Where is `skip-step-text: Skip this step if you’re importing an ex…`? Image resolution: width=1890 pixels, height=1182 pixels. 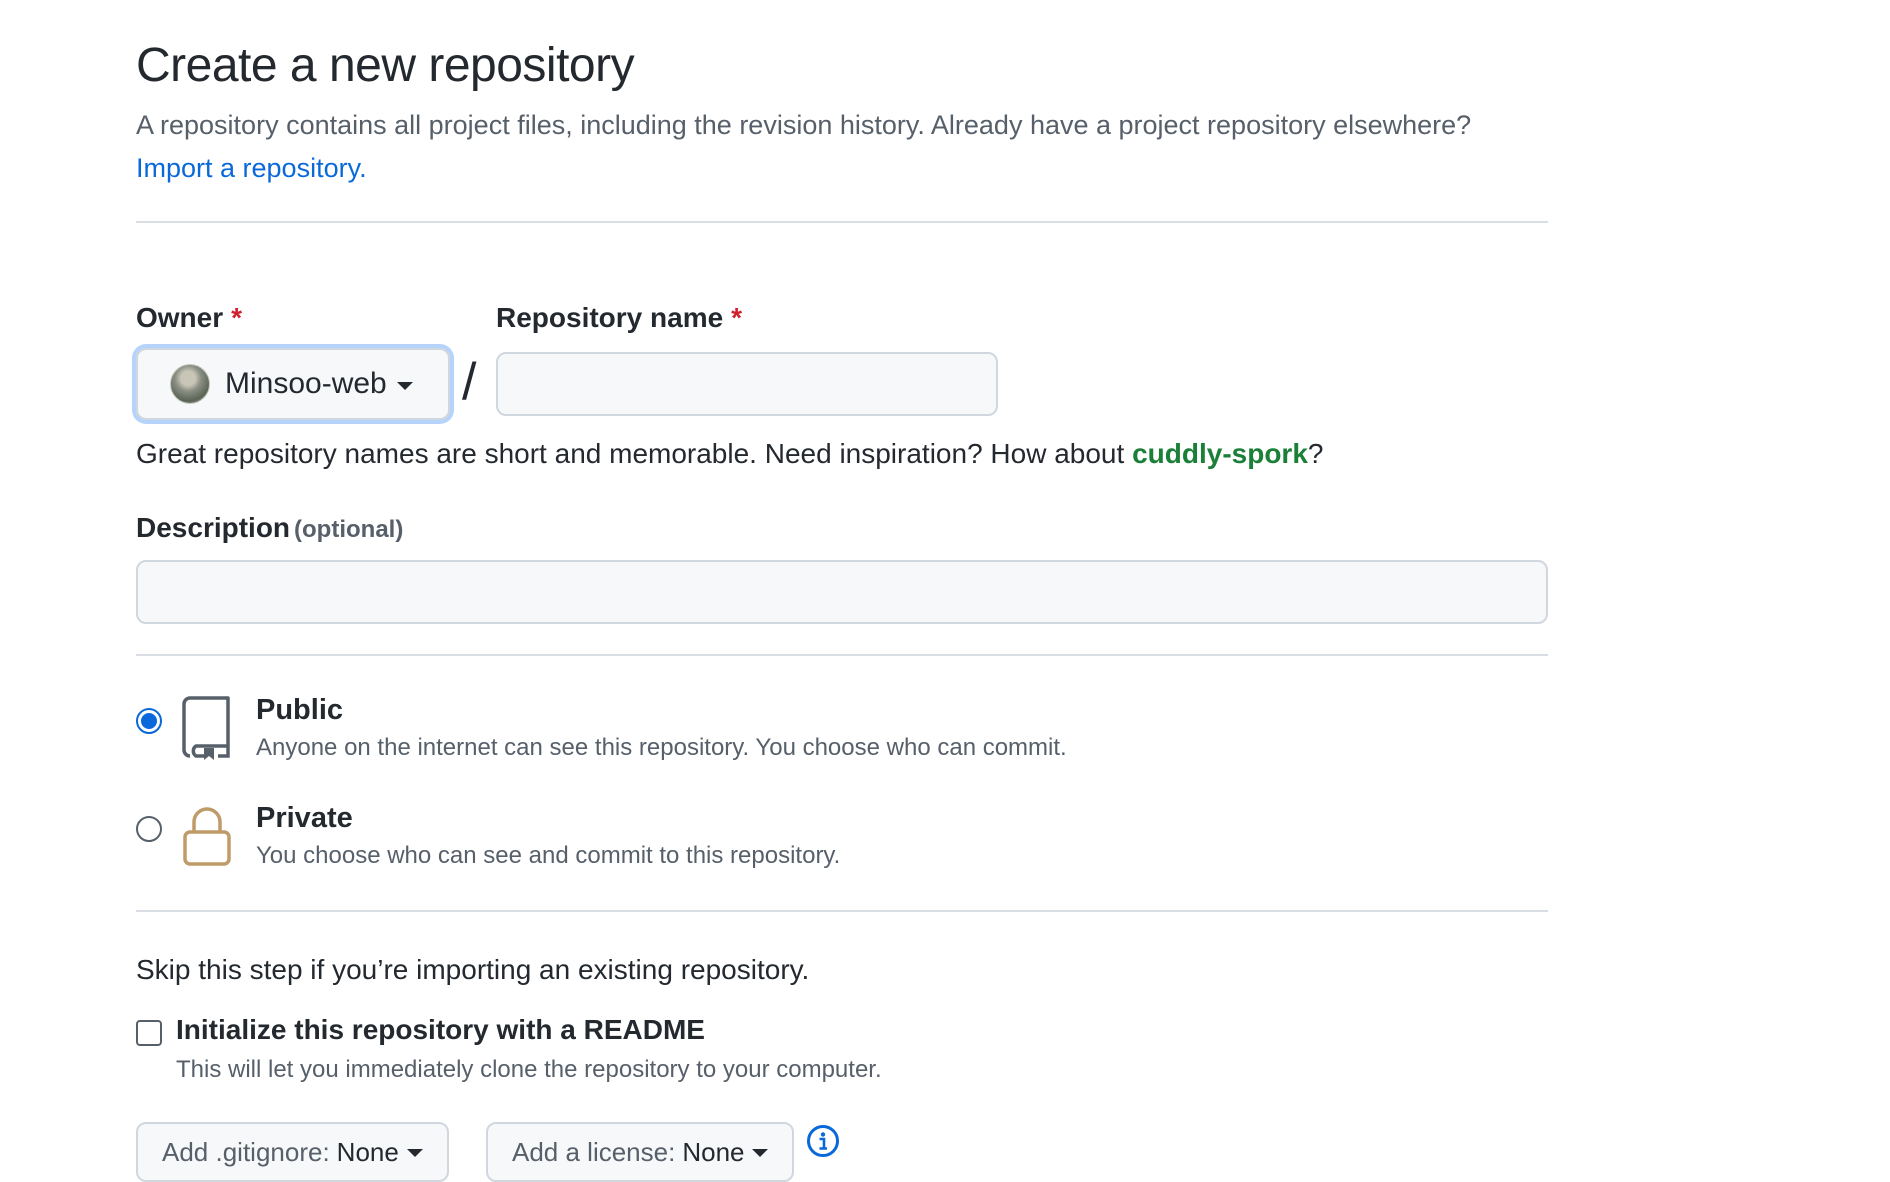
skip-step-text: Skip this step if you’re importing an ex… is located at coordinates (473, 969).